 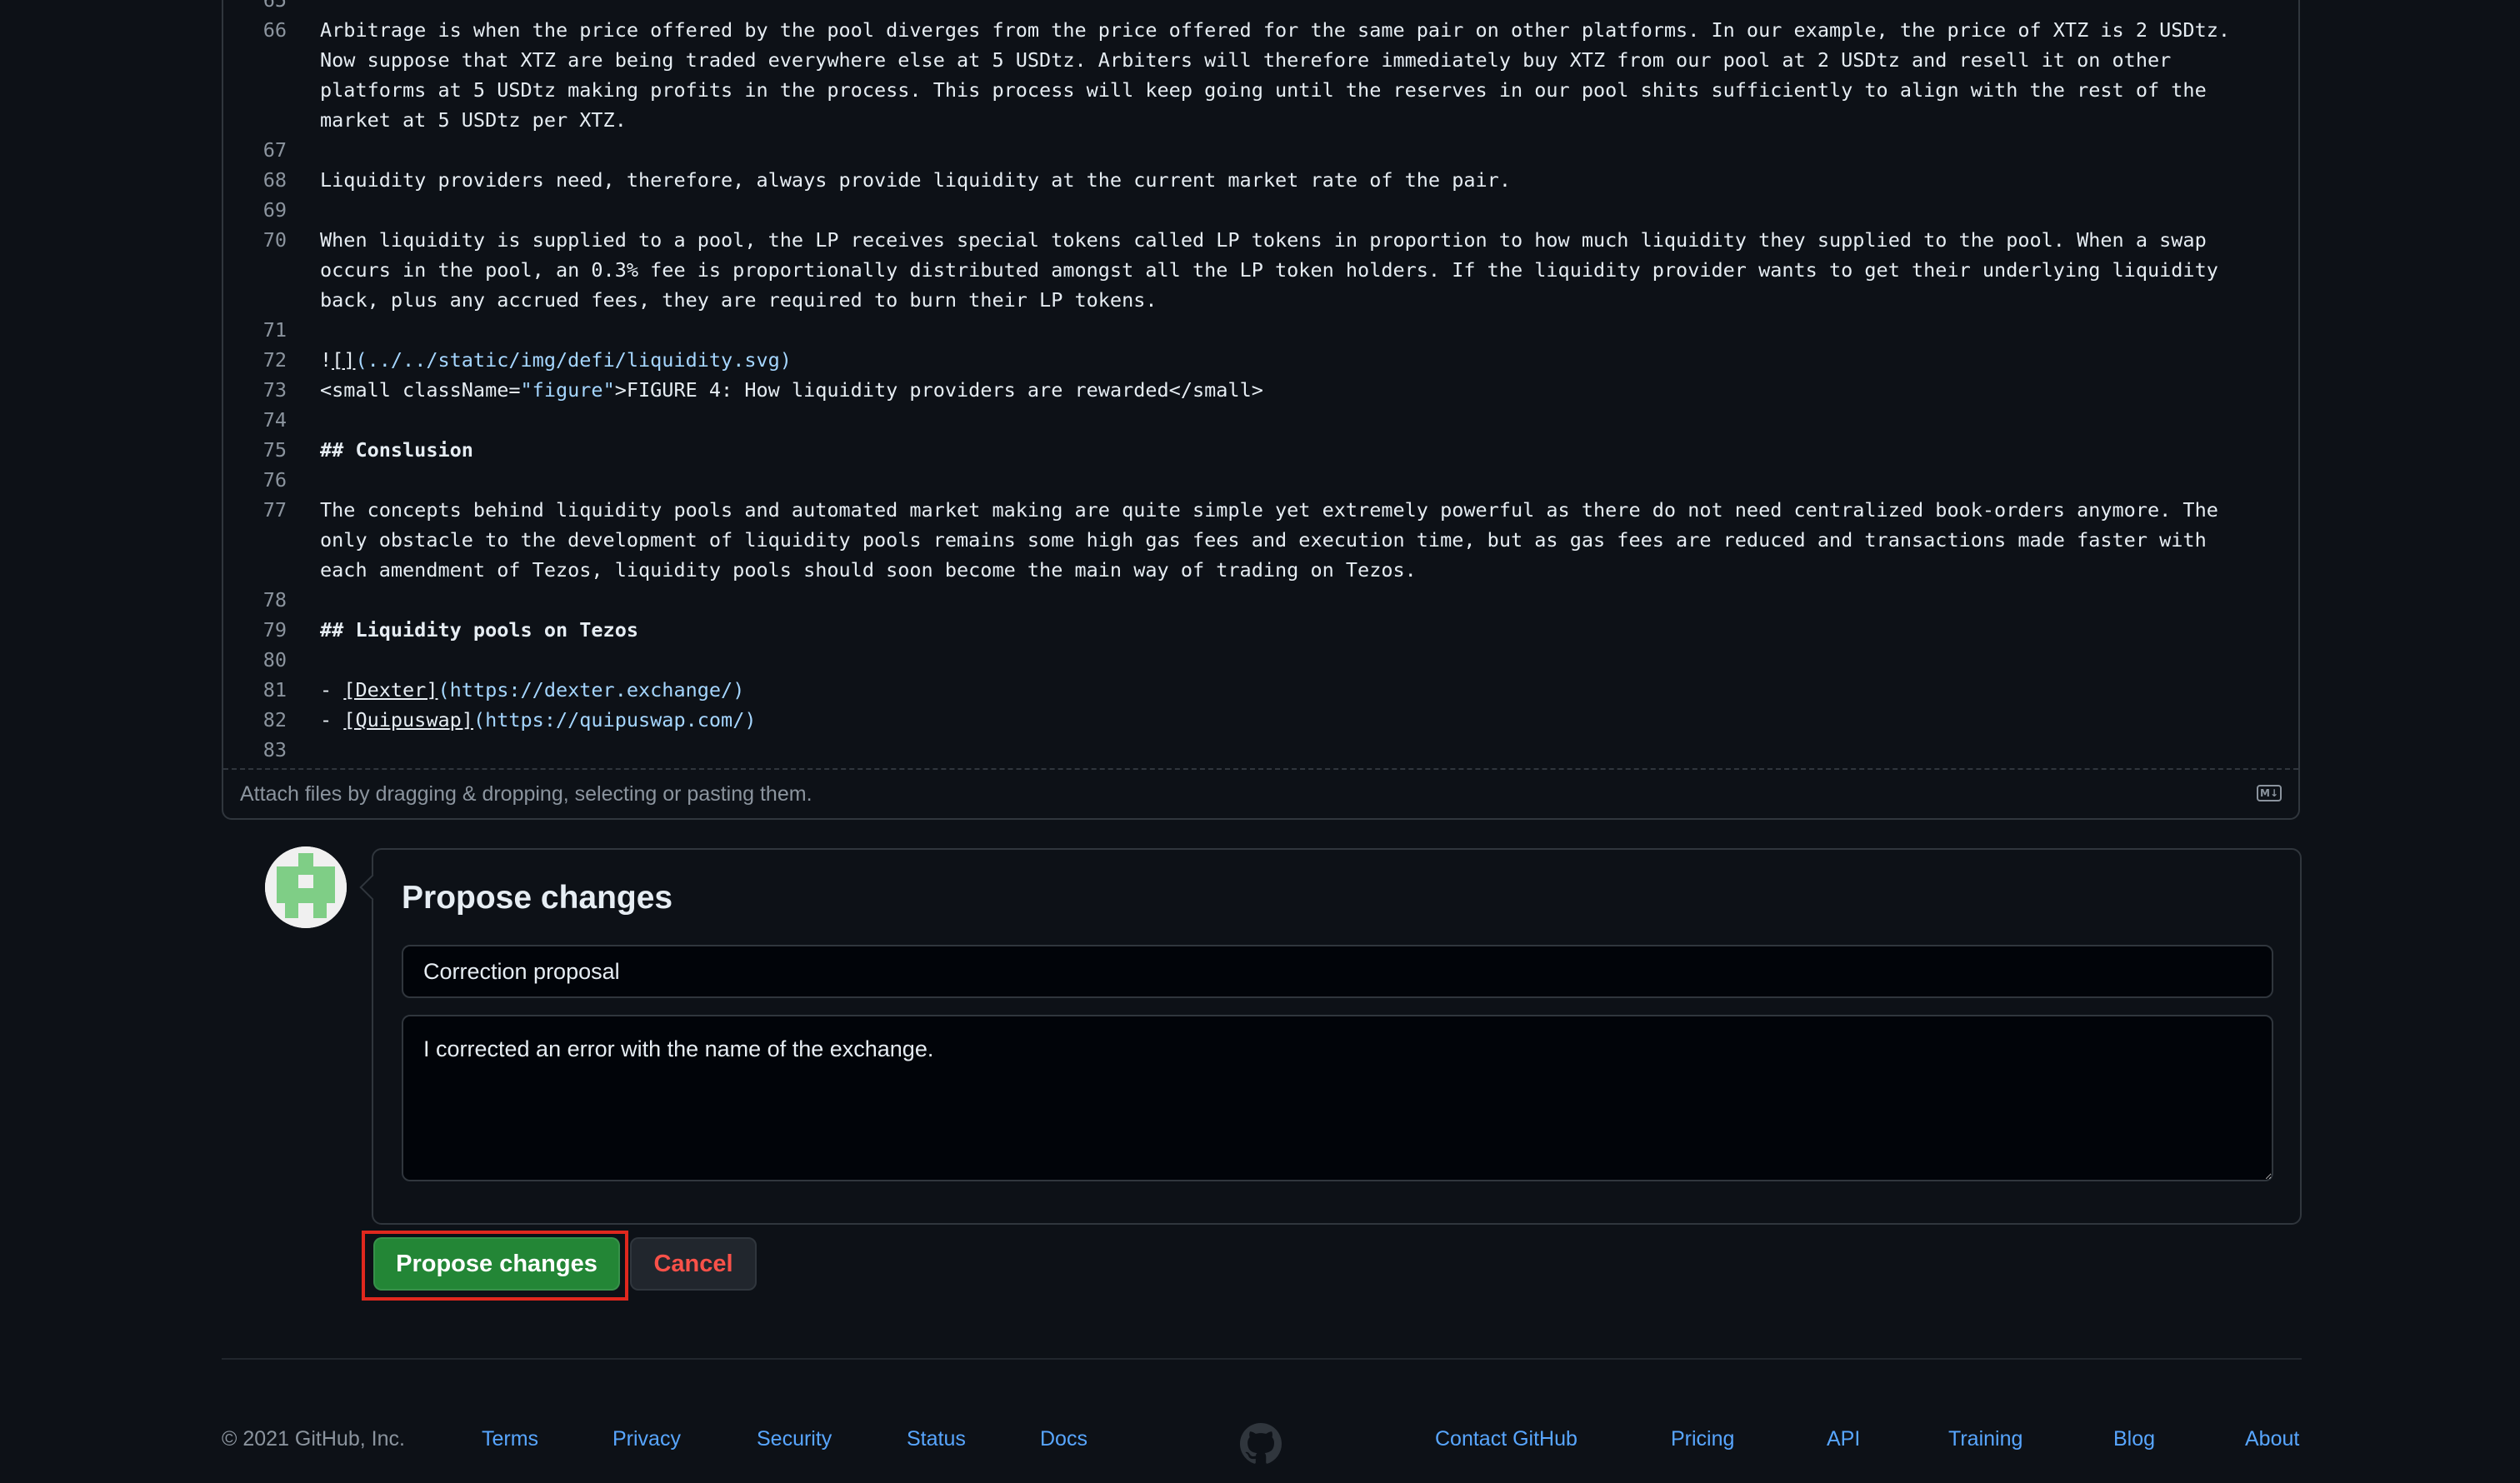 I want to click on line-number: 78, so click(x=274, y=600).